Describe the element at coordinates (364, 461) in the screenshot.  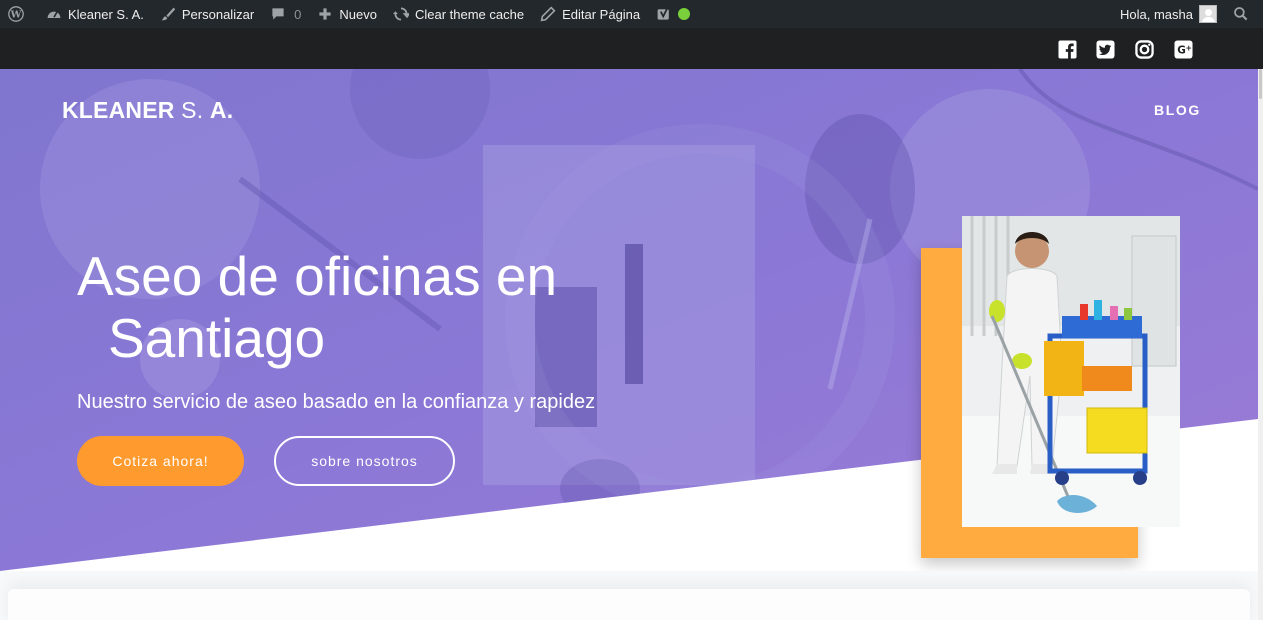
I see `about-us-button: sobre nosotros` at that location.